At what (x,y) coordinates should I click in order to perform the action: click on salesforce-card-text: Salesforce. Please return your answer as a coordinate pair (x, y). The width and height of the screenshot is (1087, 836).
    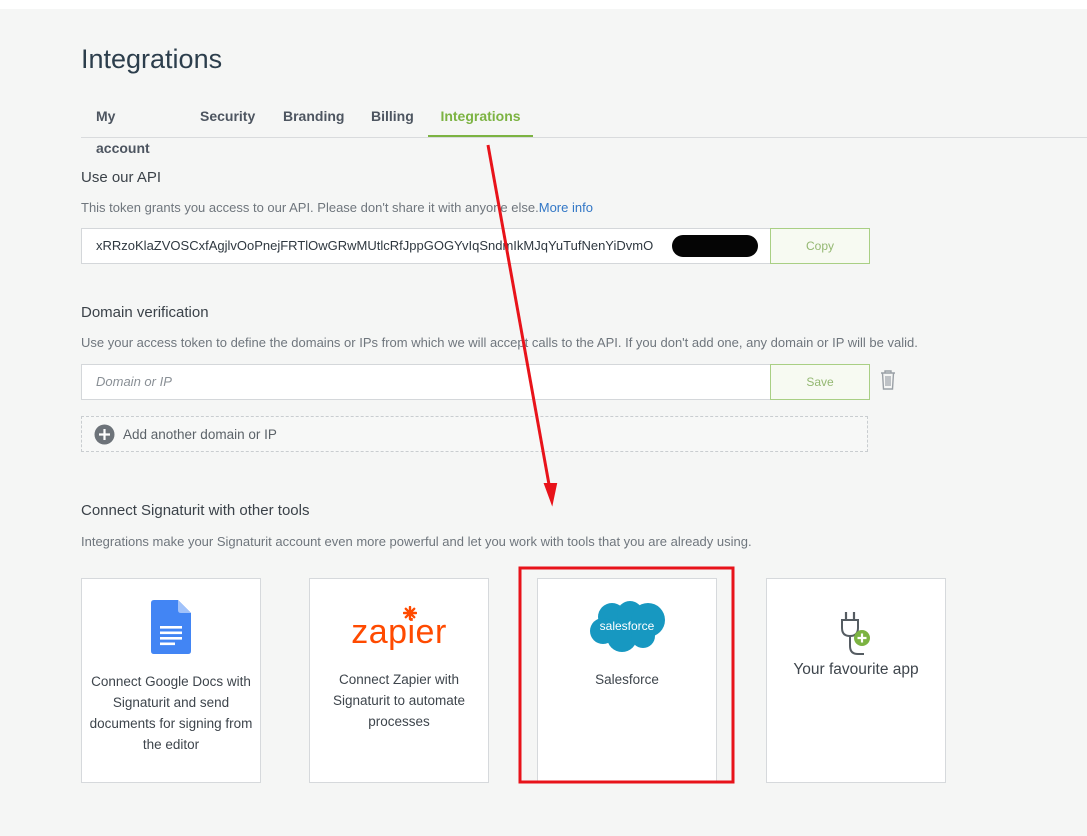
    Looking at the image, I should click on (627, 679).